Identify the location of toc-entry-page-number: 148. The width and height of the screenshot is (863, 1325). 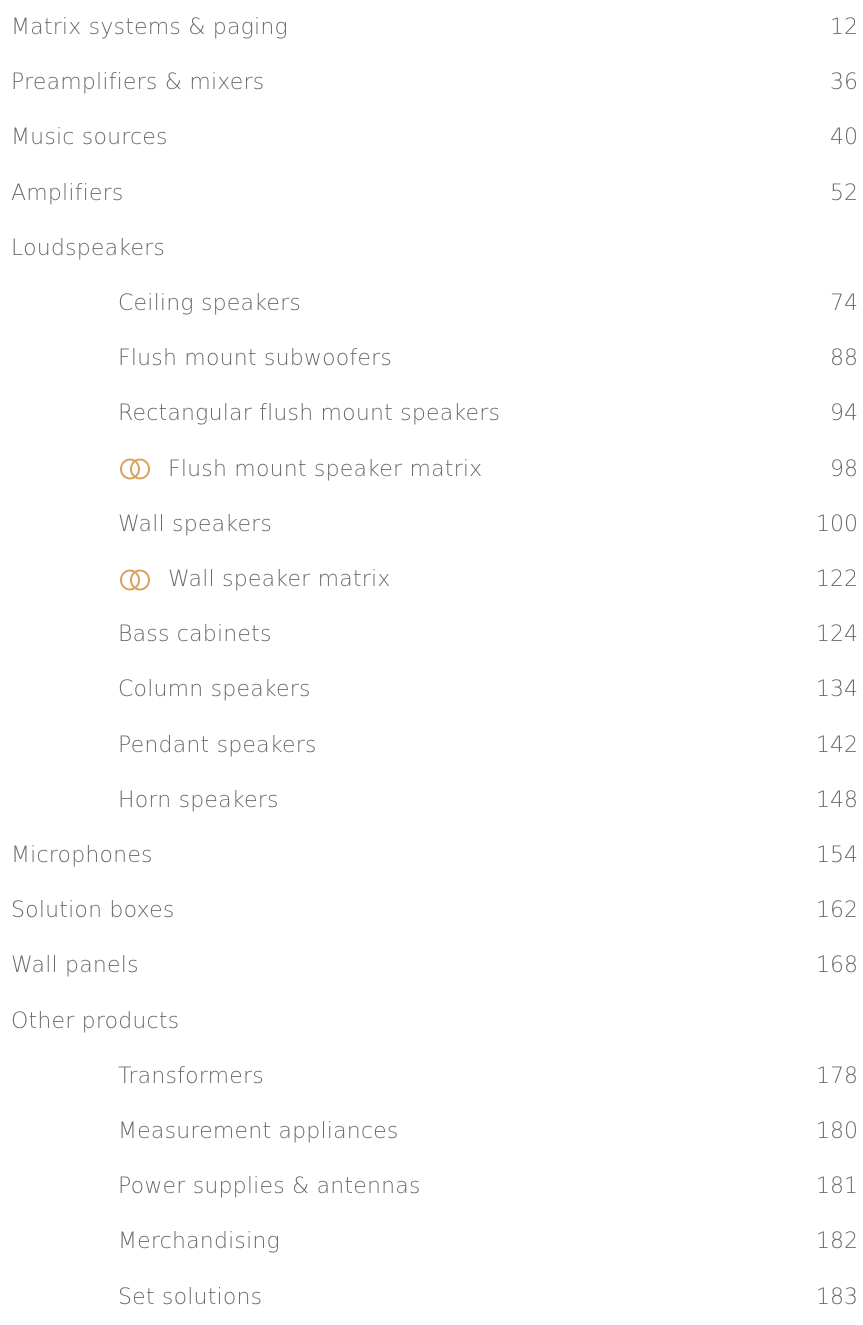
(837, 800).